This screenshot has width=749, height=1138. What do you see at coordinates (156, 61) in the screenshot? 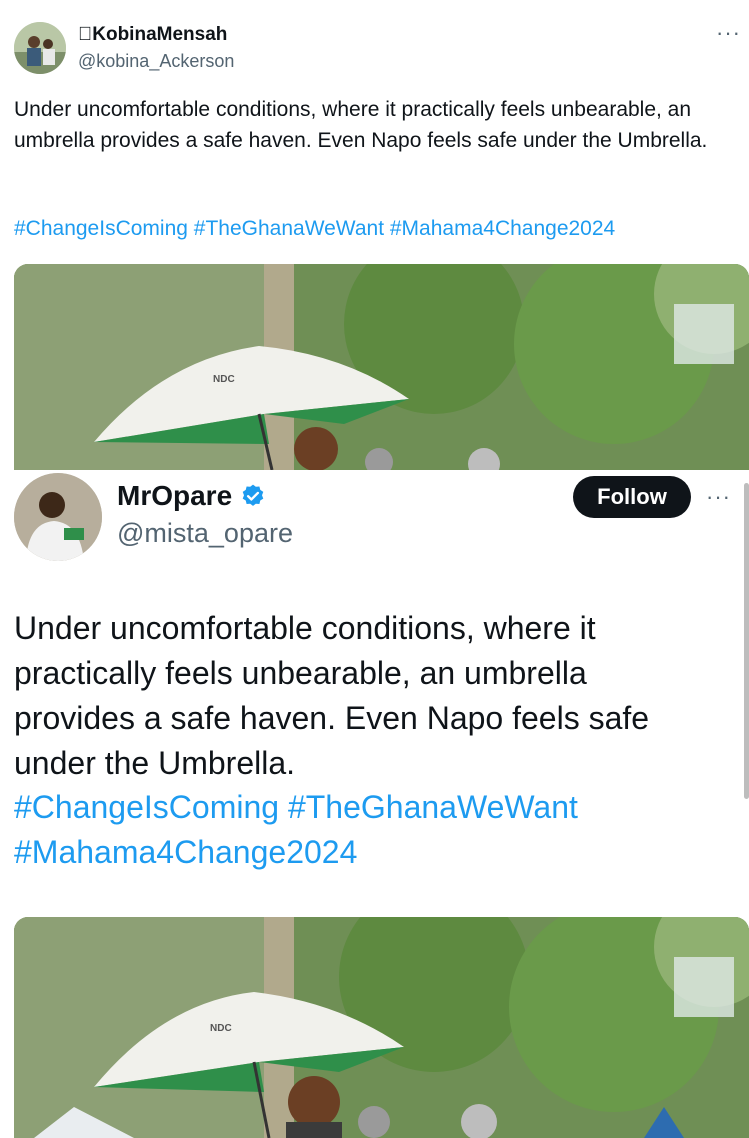
I see `user-handle: @kobina_Ackerson` at bounding box center [156, 61].